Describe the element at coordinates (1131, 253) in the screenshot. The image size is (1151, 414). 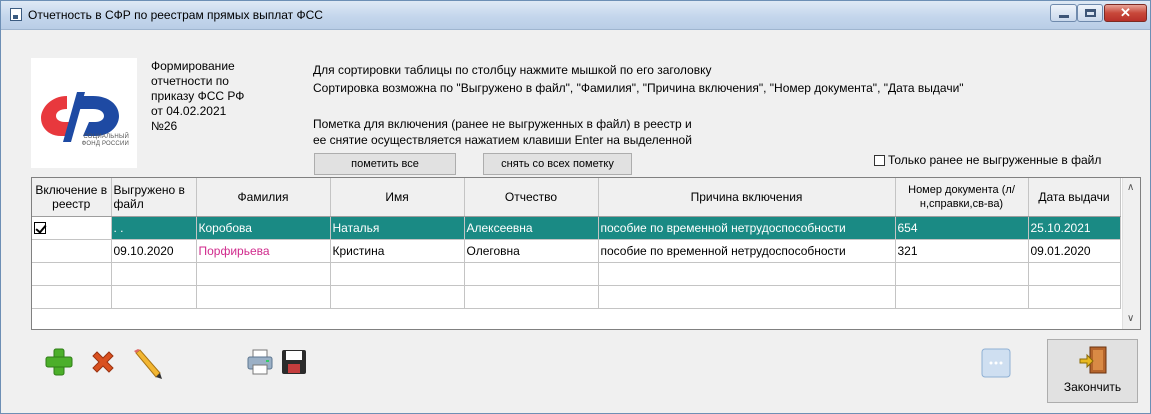
I see `table-scrollbar: ∧ ∨` at that location.